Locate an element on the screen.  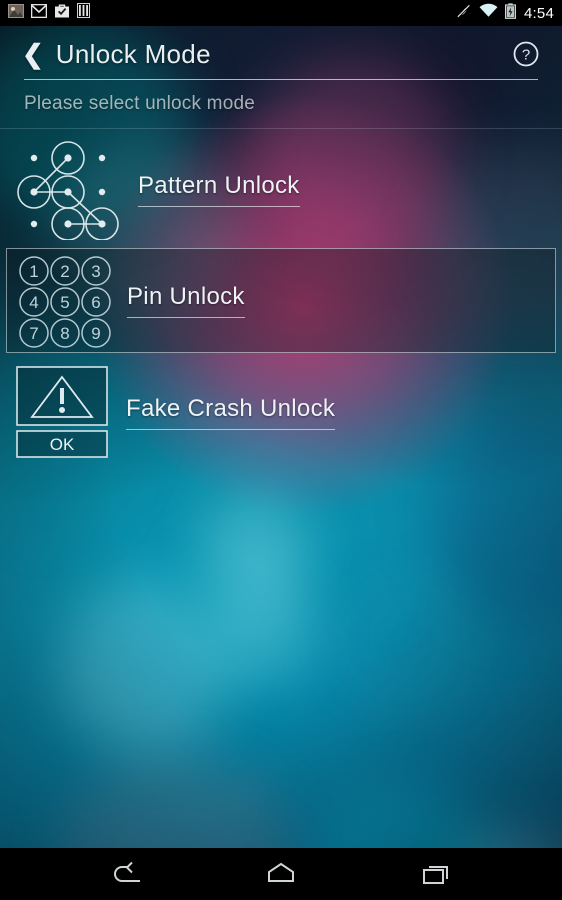
help-icon: ? is located at coordinates (526, 54).